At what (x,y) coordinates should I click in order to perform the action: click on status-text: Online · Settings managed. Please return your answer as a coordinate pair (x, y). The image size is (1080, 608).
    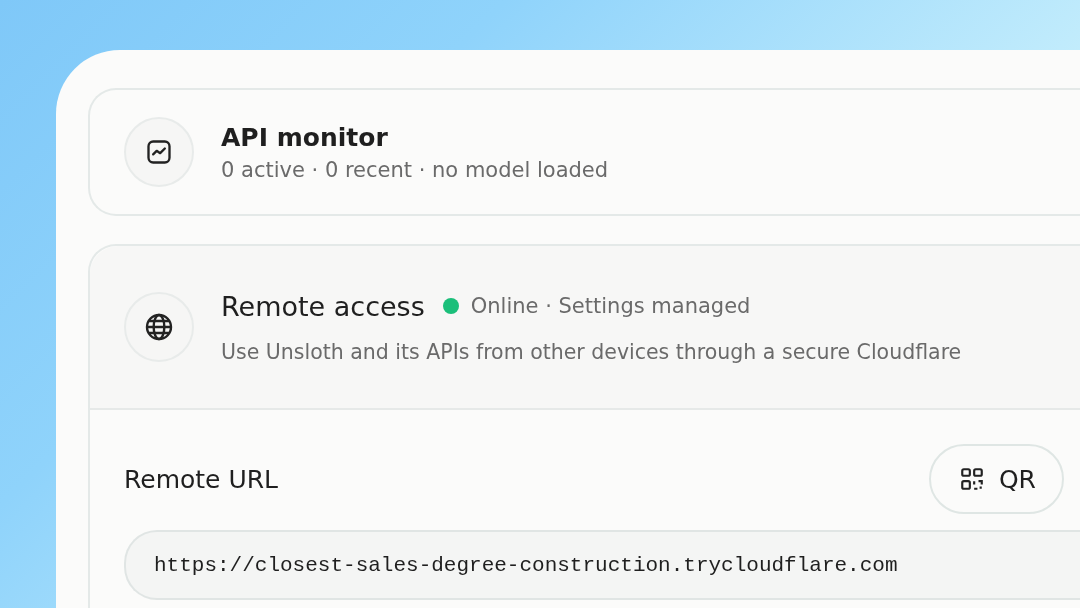
    Looking at the image, I should click on (610, 306).